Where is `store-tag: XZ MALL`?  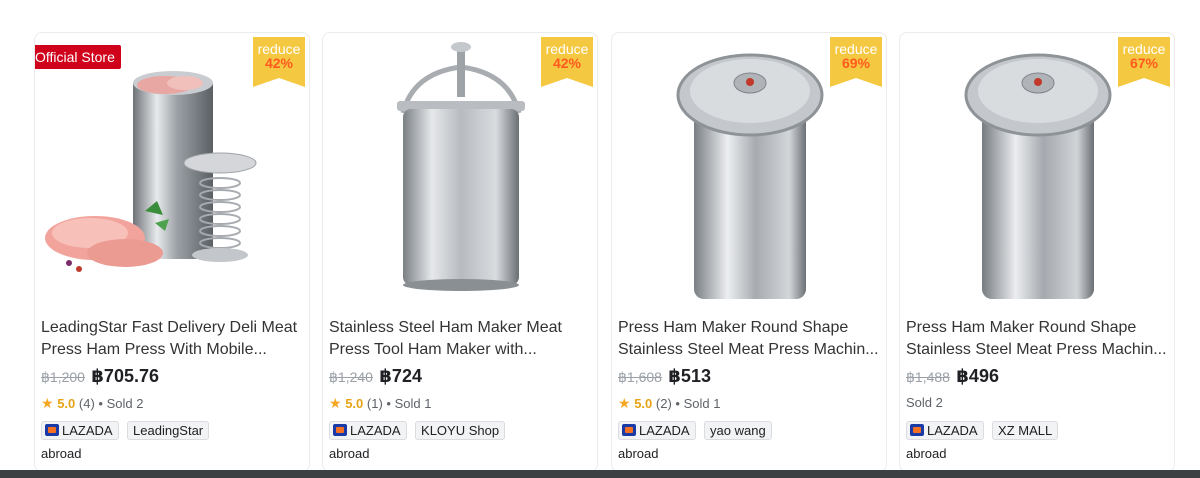
store-tag: XZ MALL is located at coordinates (1025, 430).